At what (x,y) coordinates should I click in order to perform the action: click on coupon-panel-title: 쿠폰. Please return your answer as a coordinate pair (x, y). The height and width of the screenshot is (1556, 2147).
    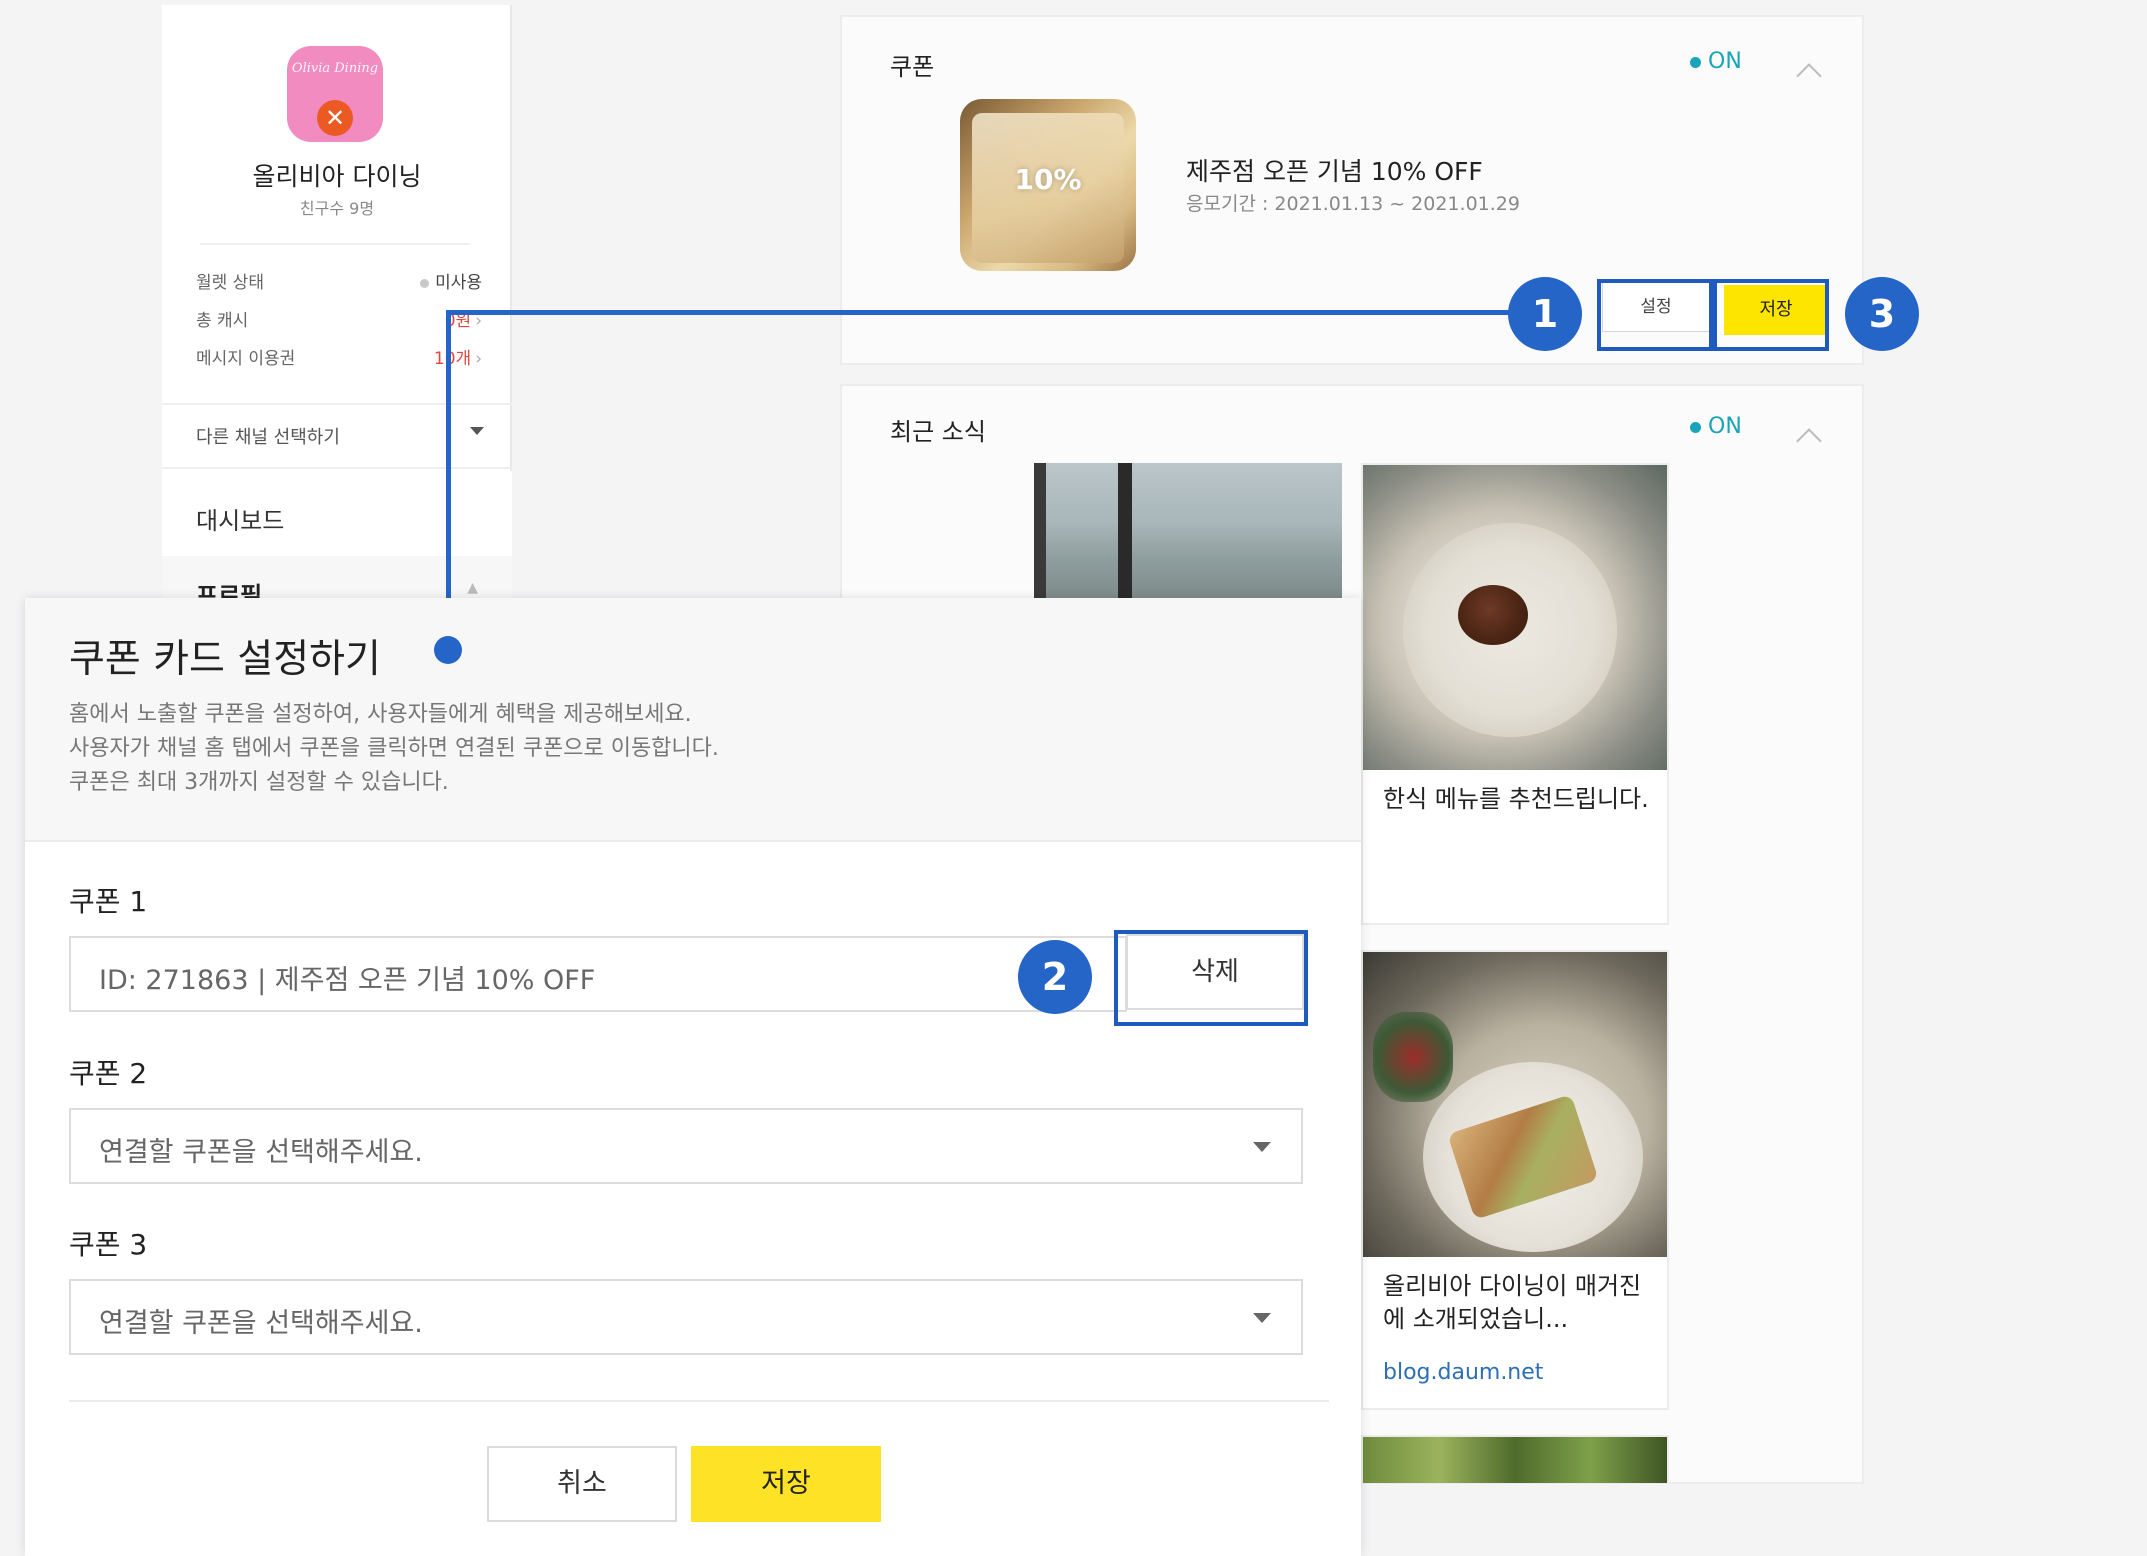
    Looking at the image, I should click on (912, 67).